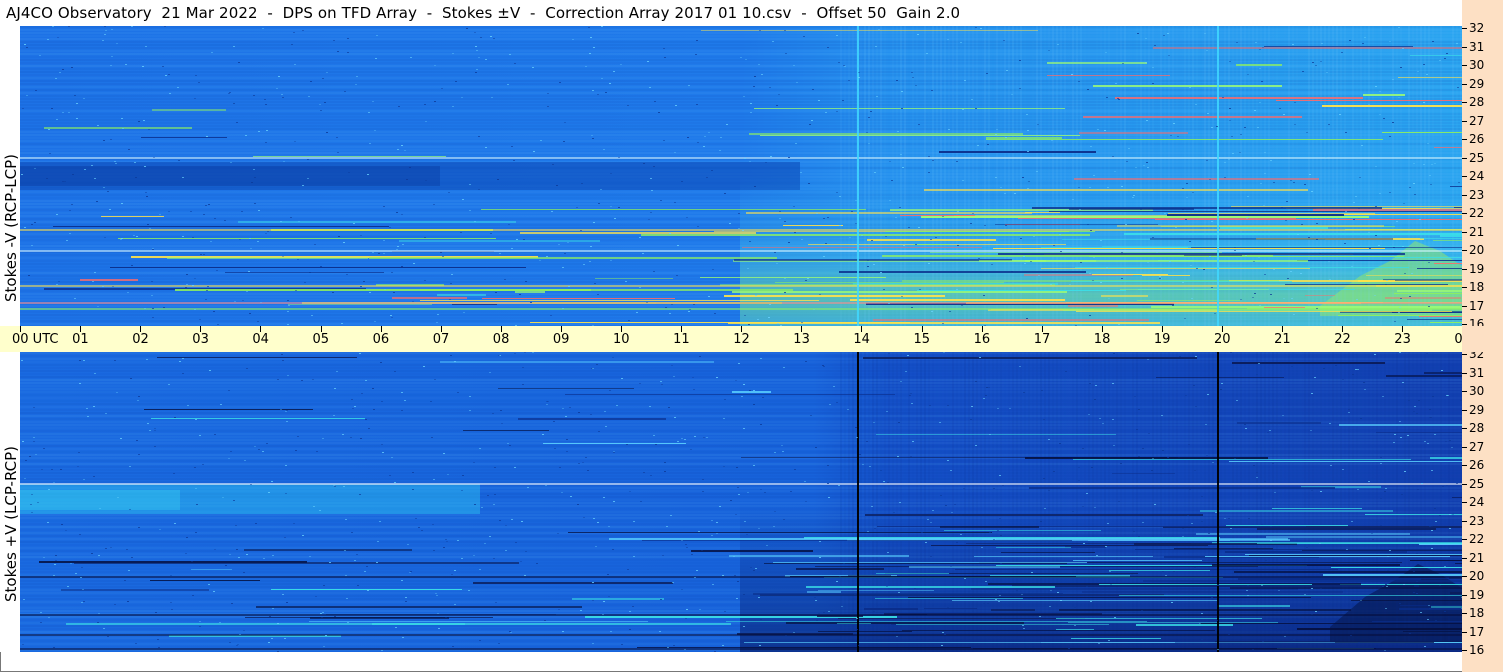 This screenshot has width=1503, height=672. I want to click on time-label: 01, so click(80, 339).